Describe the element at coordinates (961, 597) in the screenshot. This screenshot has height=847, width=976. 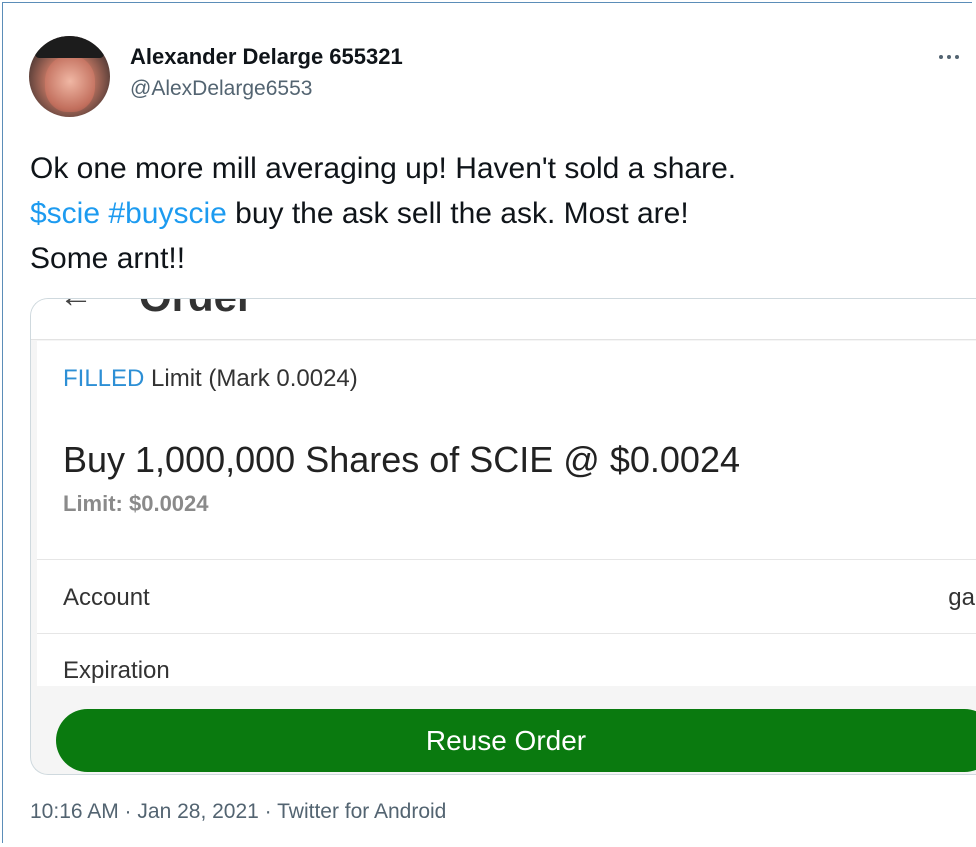
I see `account-value: ga` at that location.